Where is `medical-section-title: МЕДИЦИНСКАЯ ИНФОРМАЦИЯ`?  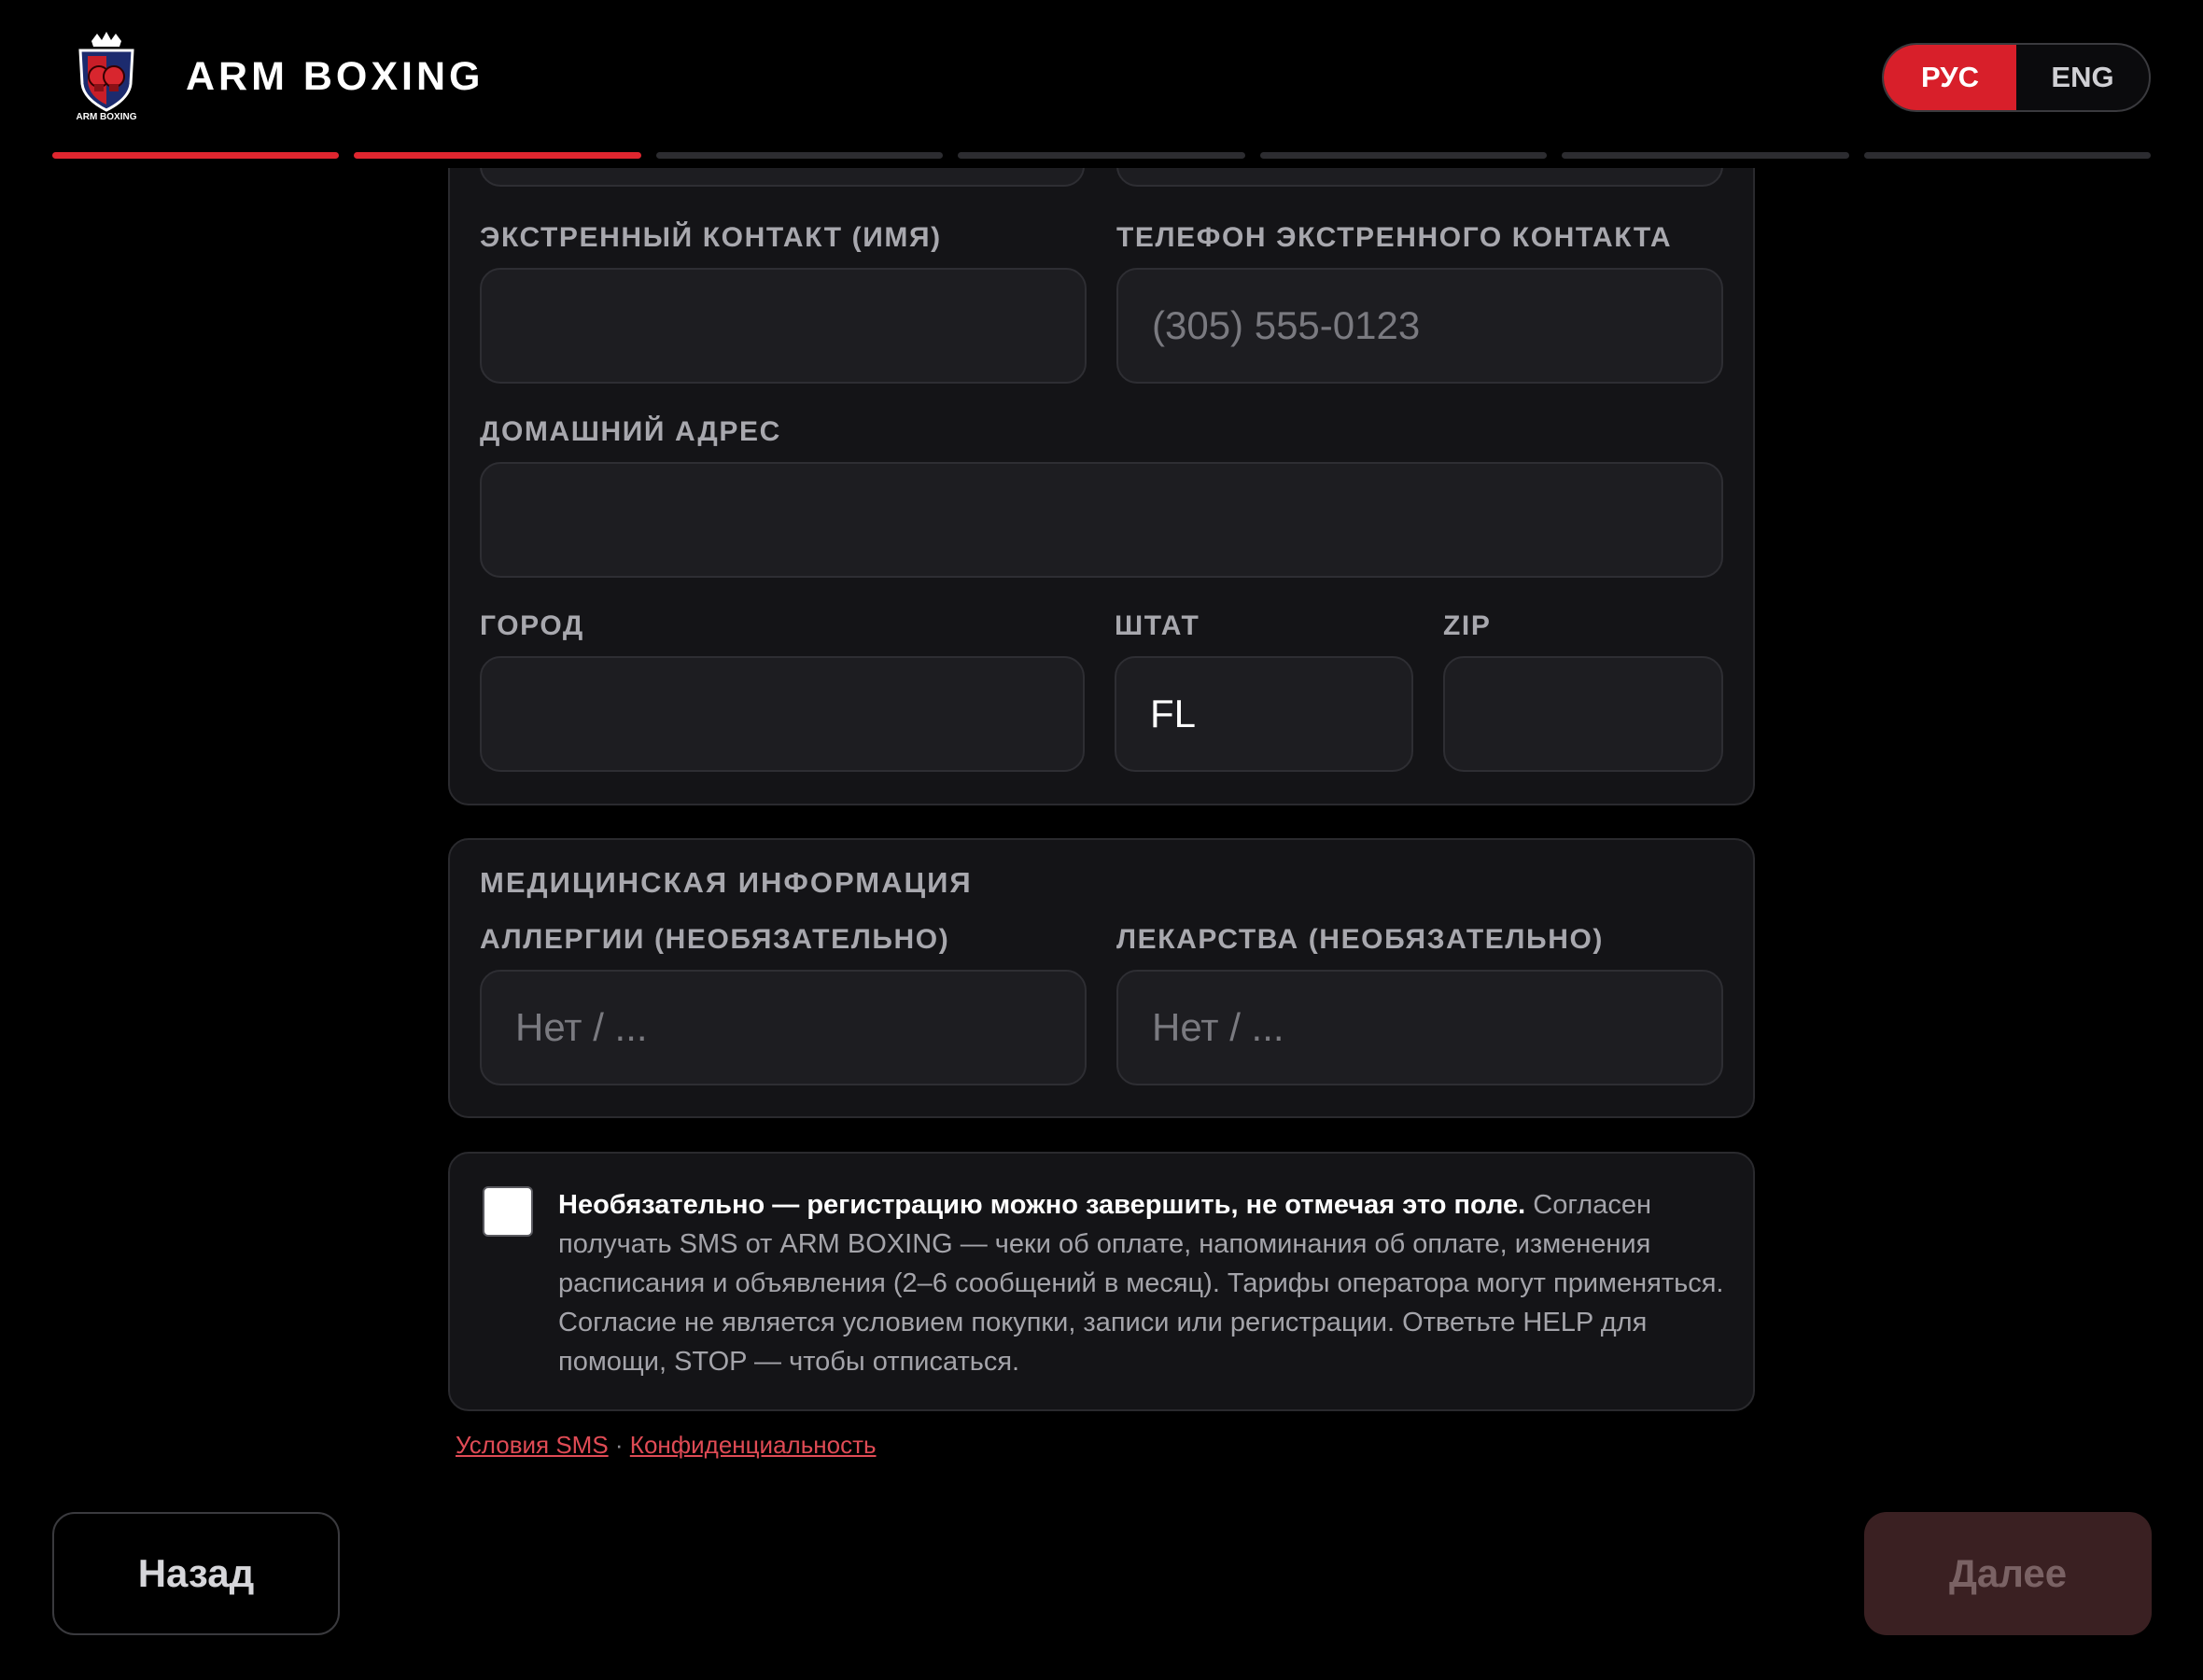 medical-section-title: МЕДИЦИНСКАЯ ИНФОРМАЦИЯ is located at coordinates (727, 882).